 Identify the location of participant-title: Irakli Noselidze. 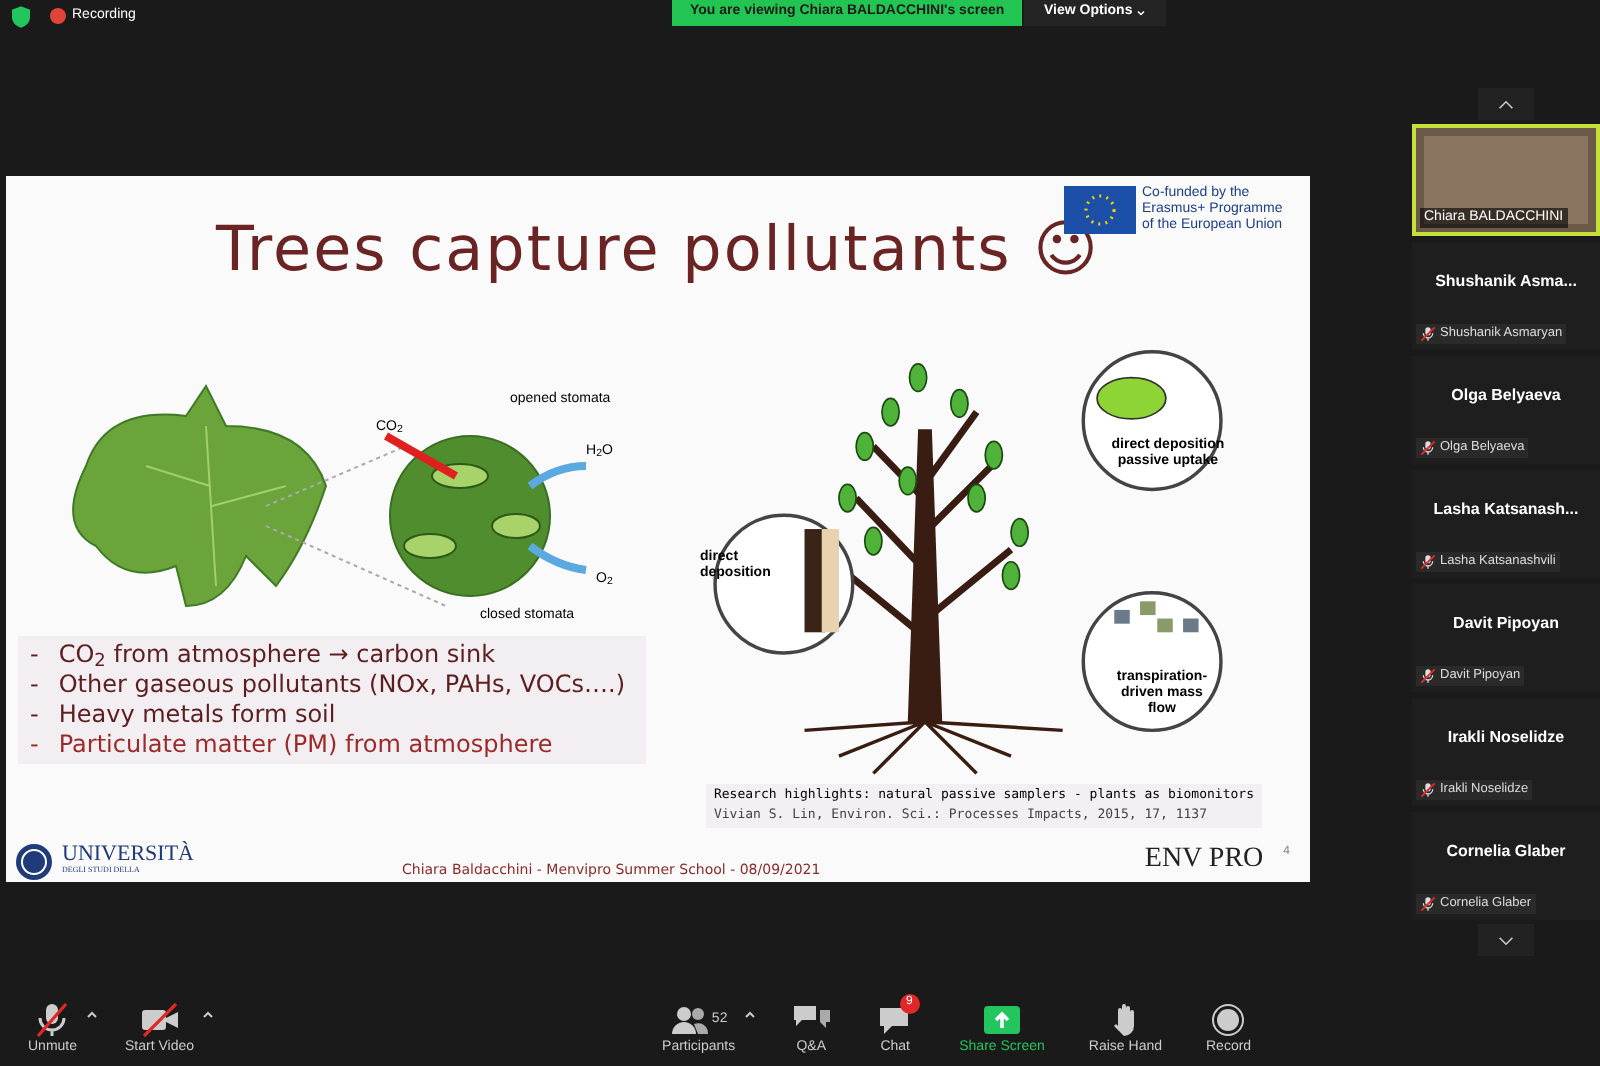
(1506, 738).